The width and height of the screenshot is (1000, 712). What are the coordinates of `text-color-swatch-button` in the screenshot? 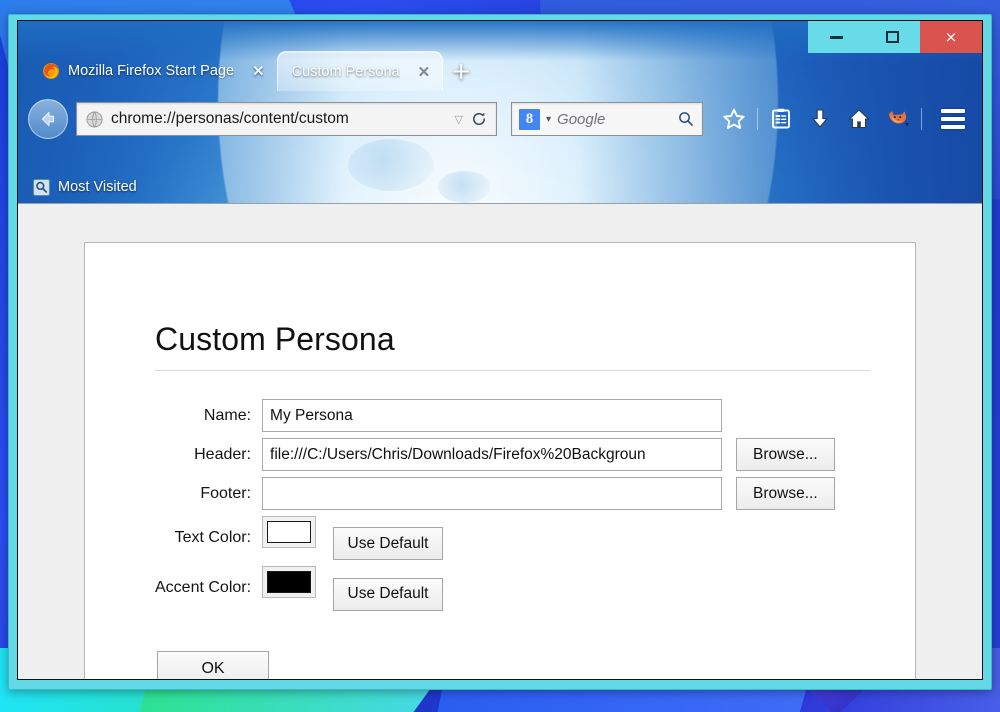 It's located at (289, 532).